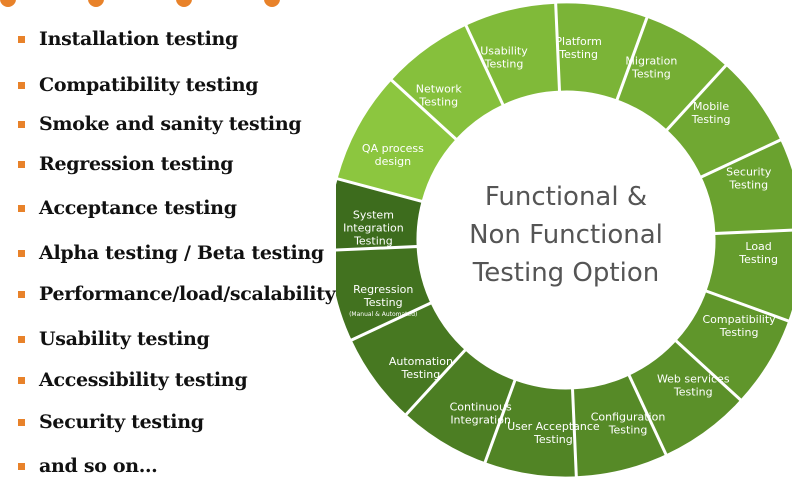 This screenshot has height=495, width=792. Describe the element at coordinates (651, 60) in the screenshot. I see `wheel-segment-label: Migration` at that location.